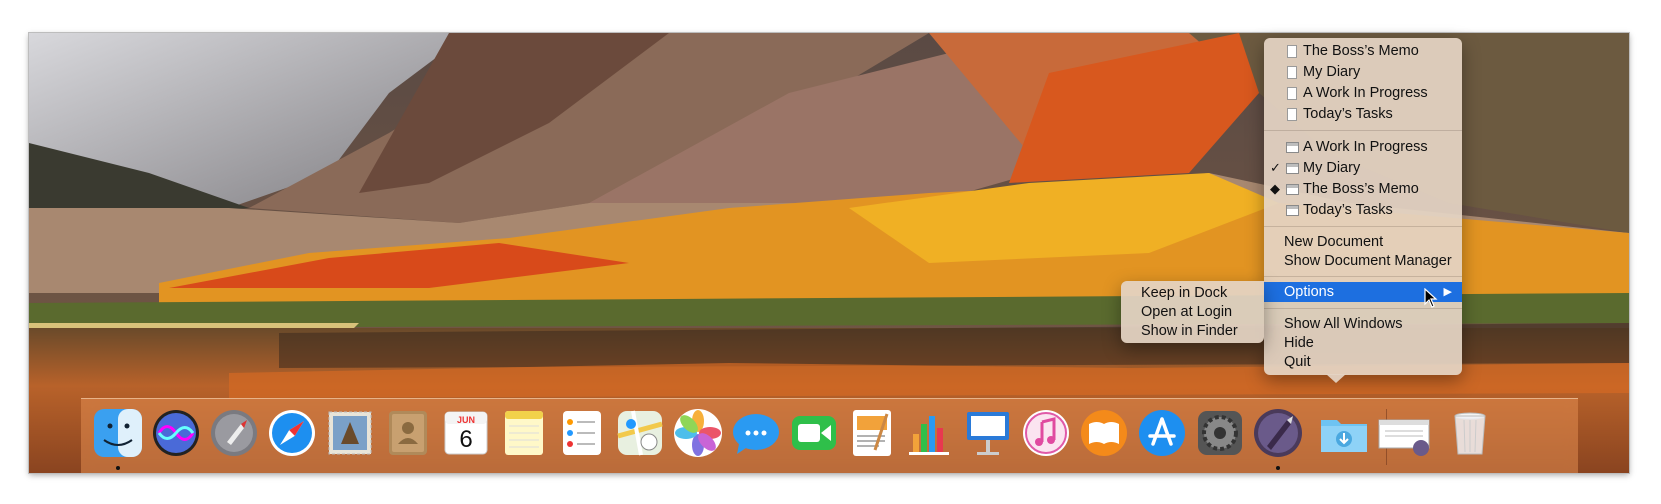 This screenshot has height=504, width=1661. What do you see at coordinates (465, 420) in the screenshot?
I see `calendar-month: JUN` at bounding box center [465, 420].